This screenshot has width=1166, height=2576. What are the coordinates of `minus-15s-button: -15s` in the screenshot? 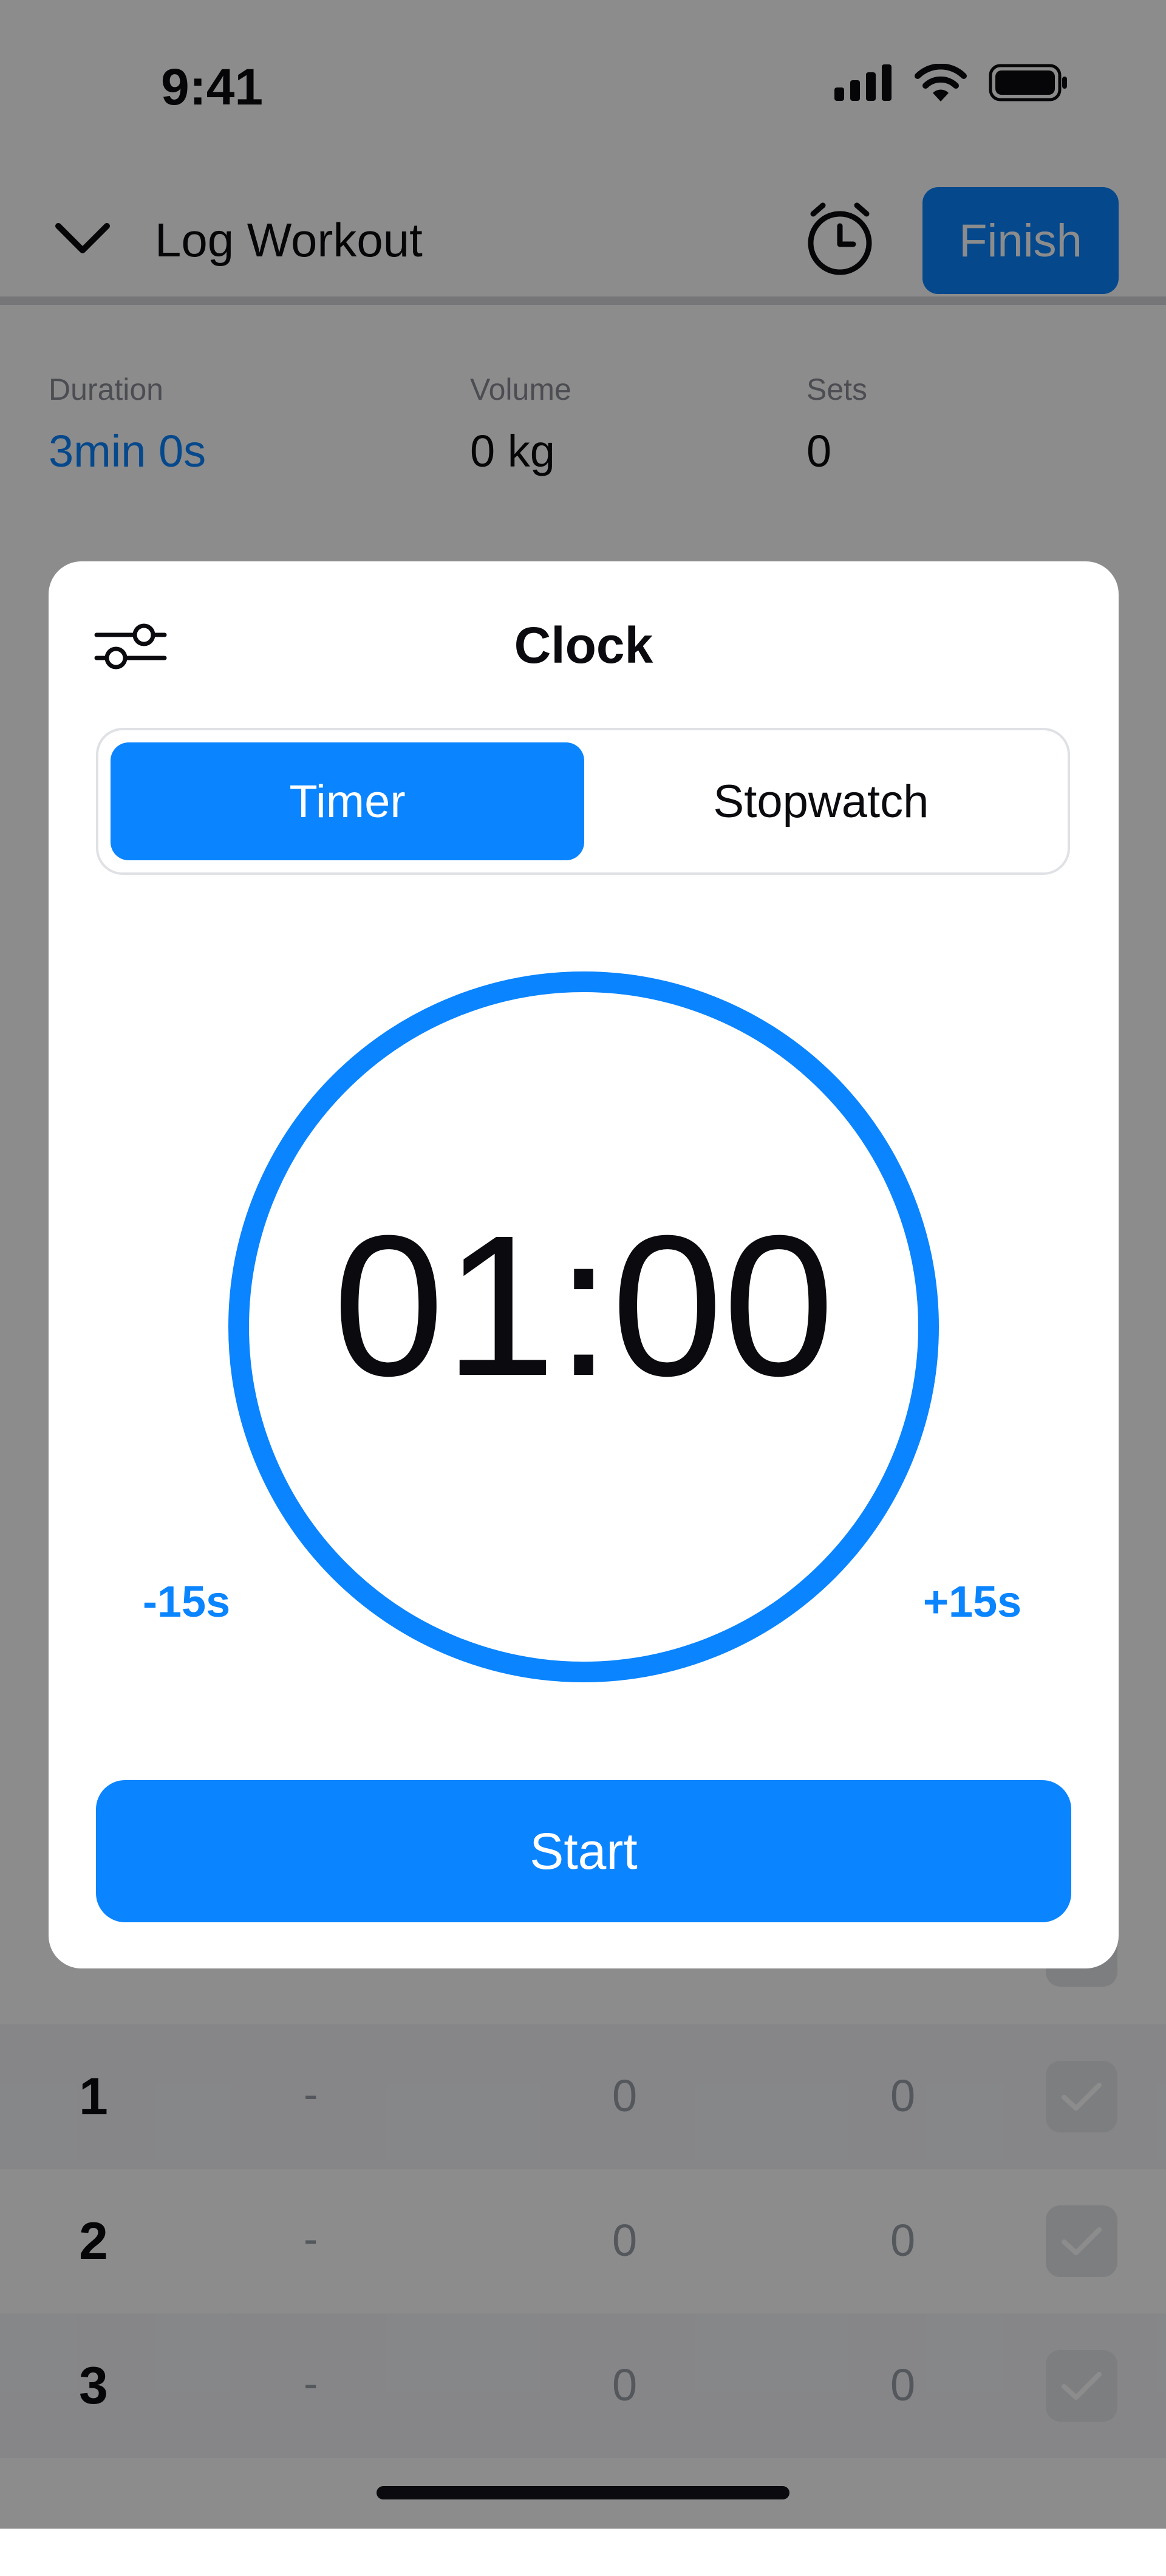 It's located at (187, 1602).